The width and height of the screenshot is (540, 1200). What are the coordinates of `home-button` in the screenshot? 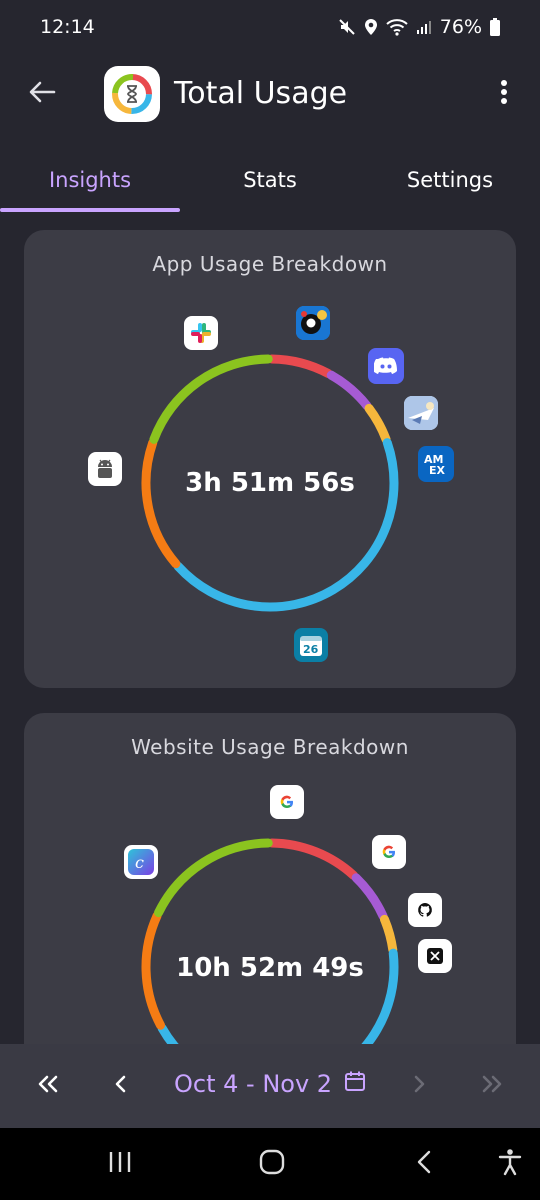 It's located at (272, 1164).